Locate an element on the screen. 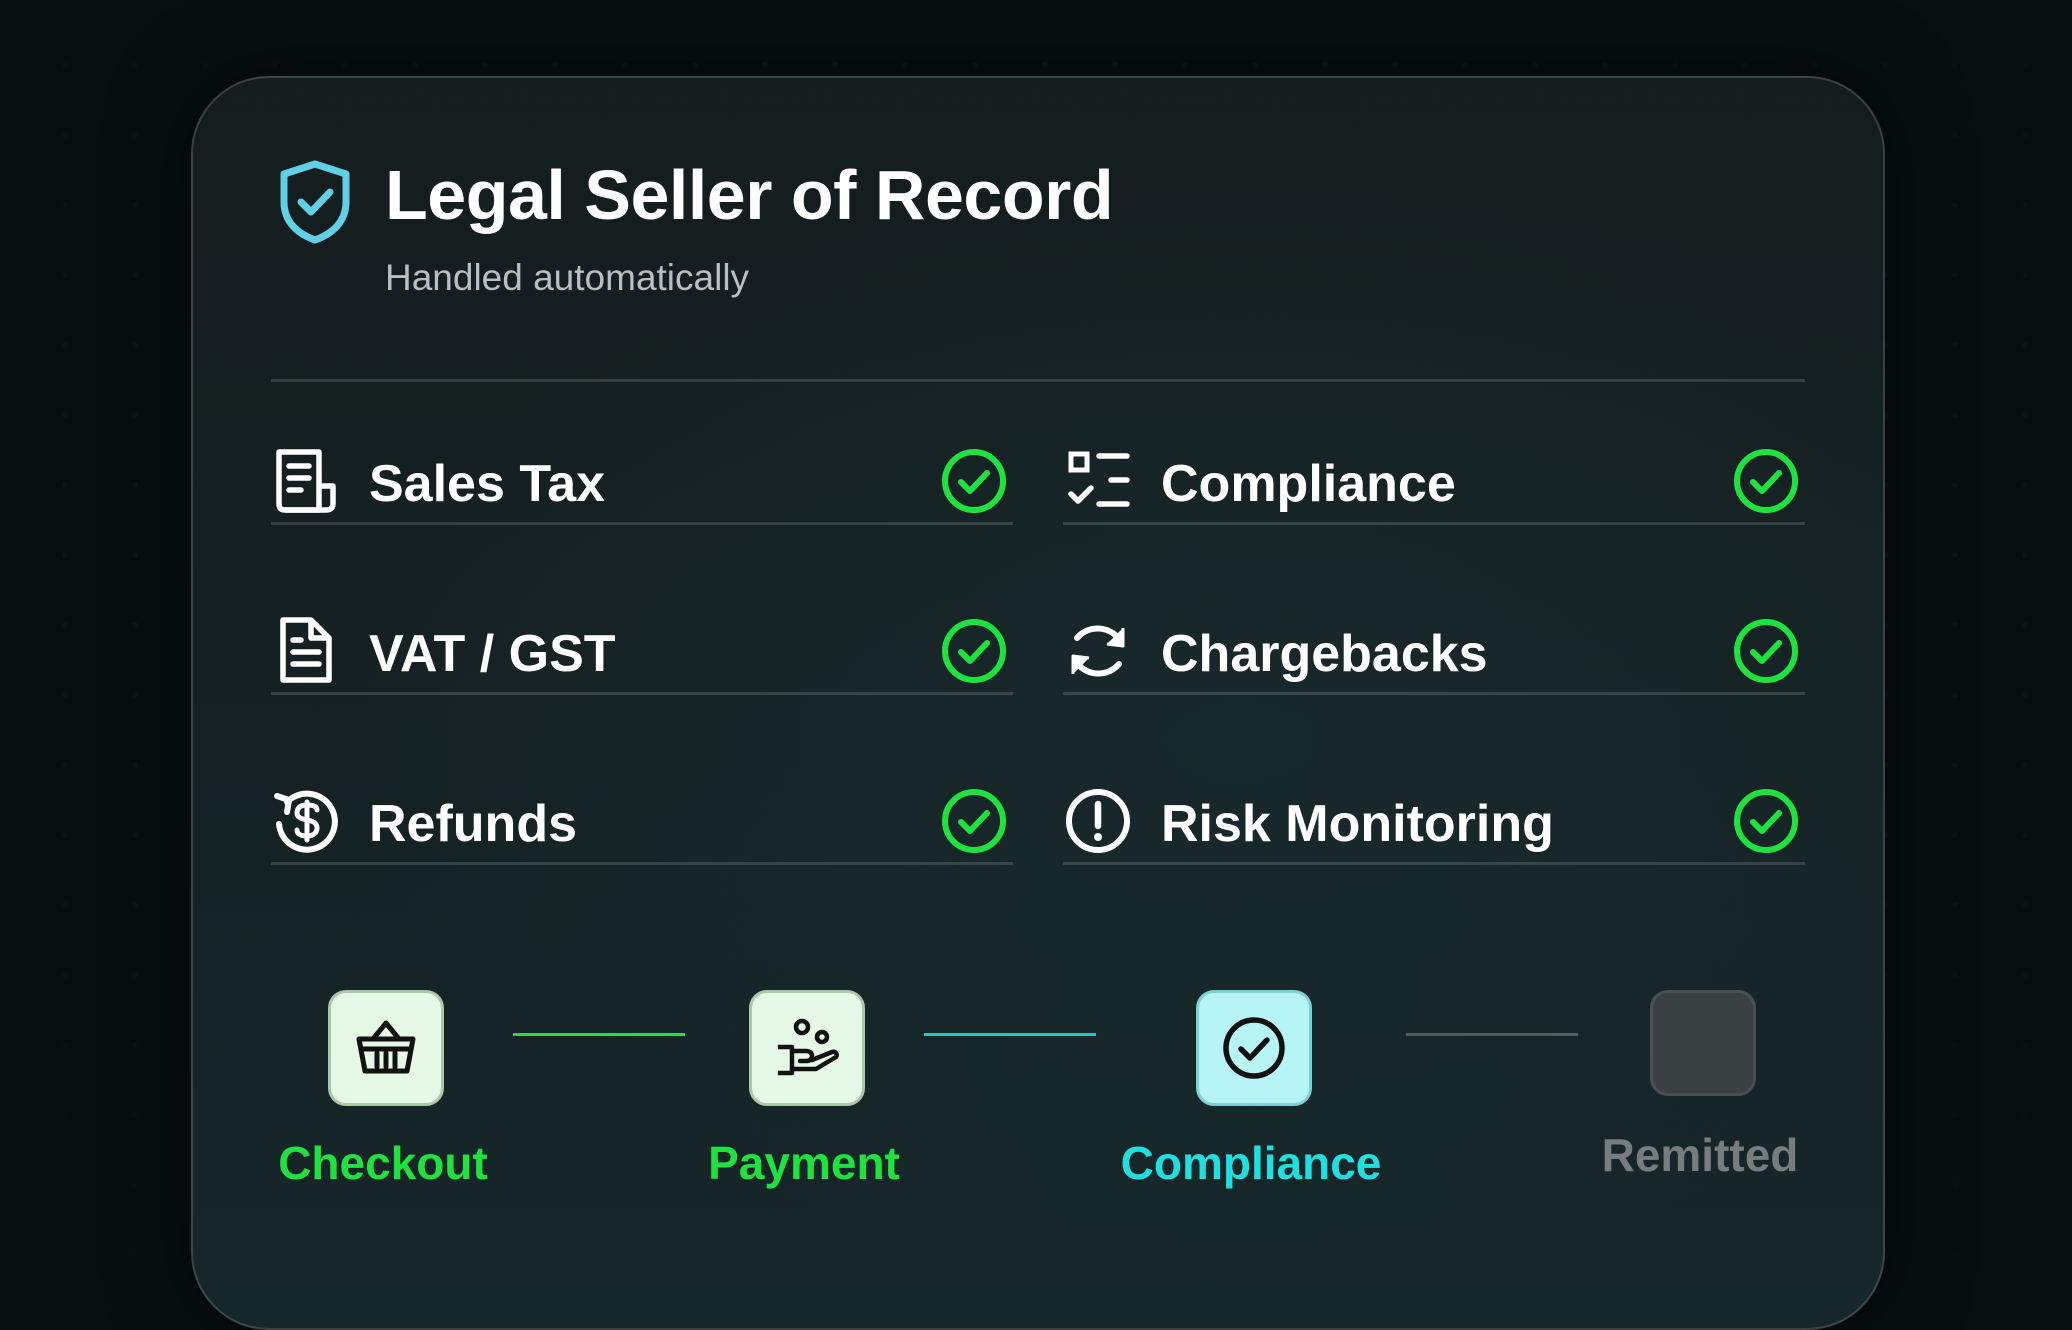 The height and width of the screenshot is (1330, 2072). feature-chargebacks: Chargebacks is located at coordinates (1434, 640).